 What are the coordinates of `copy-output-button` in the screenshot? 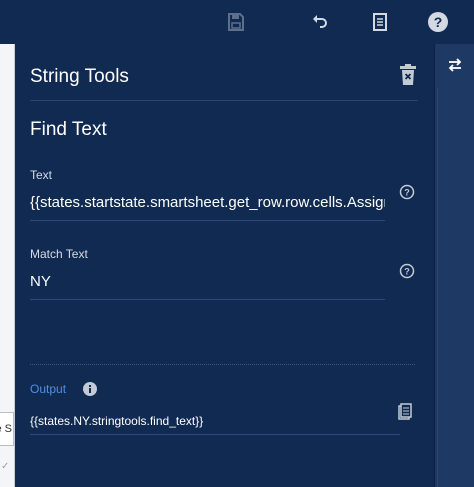 It's located at (405, 412).